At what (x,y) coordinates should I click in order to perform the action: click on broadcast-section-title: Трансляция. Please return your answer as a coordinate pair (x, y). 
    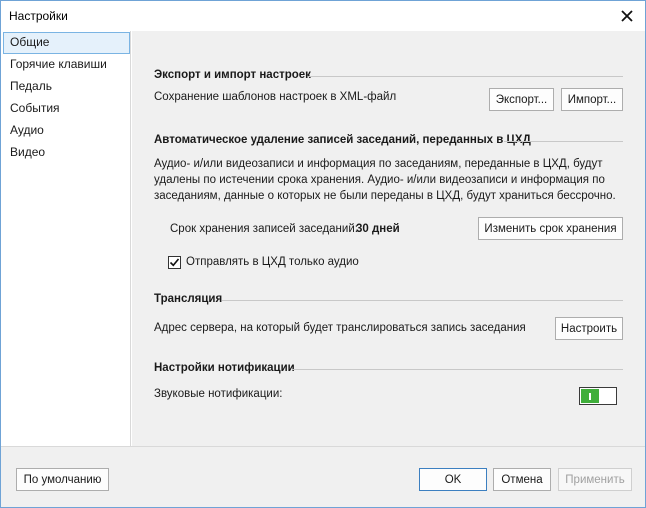
    Looking at the image, I should click on (188, 299).